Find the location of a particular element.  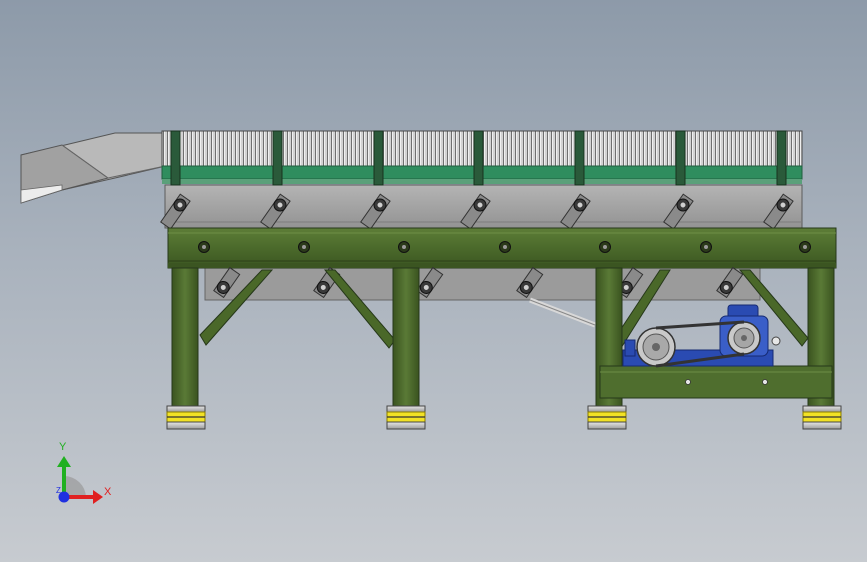

coordinate-triad is located at coordinates (80, 480).